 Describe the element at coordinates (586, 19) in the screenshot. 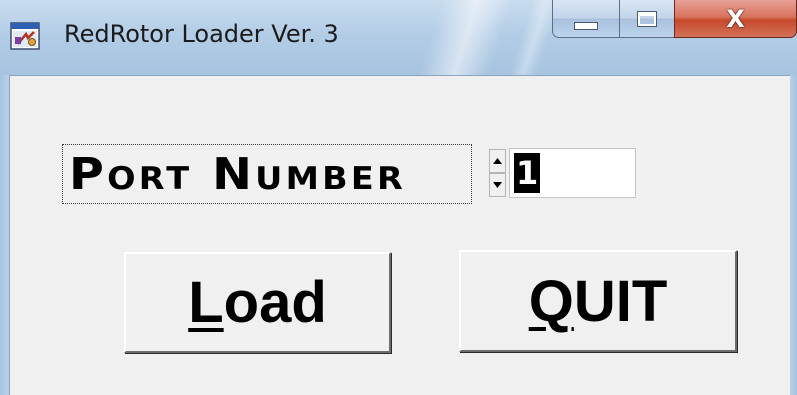

I see `minimize-button` at that location.